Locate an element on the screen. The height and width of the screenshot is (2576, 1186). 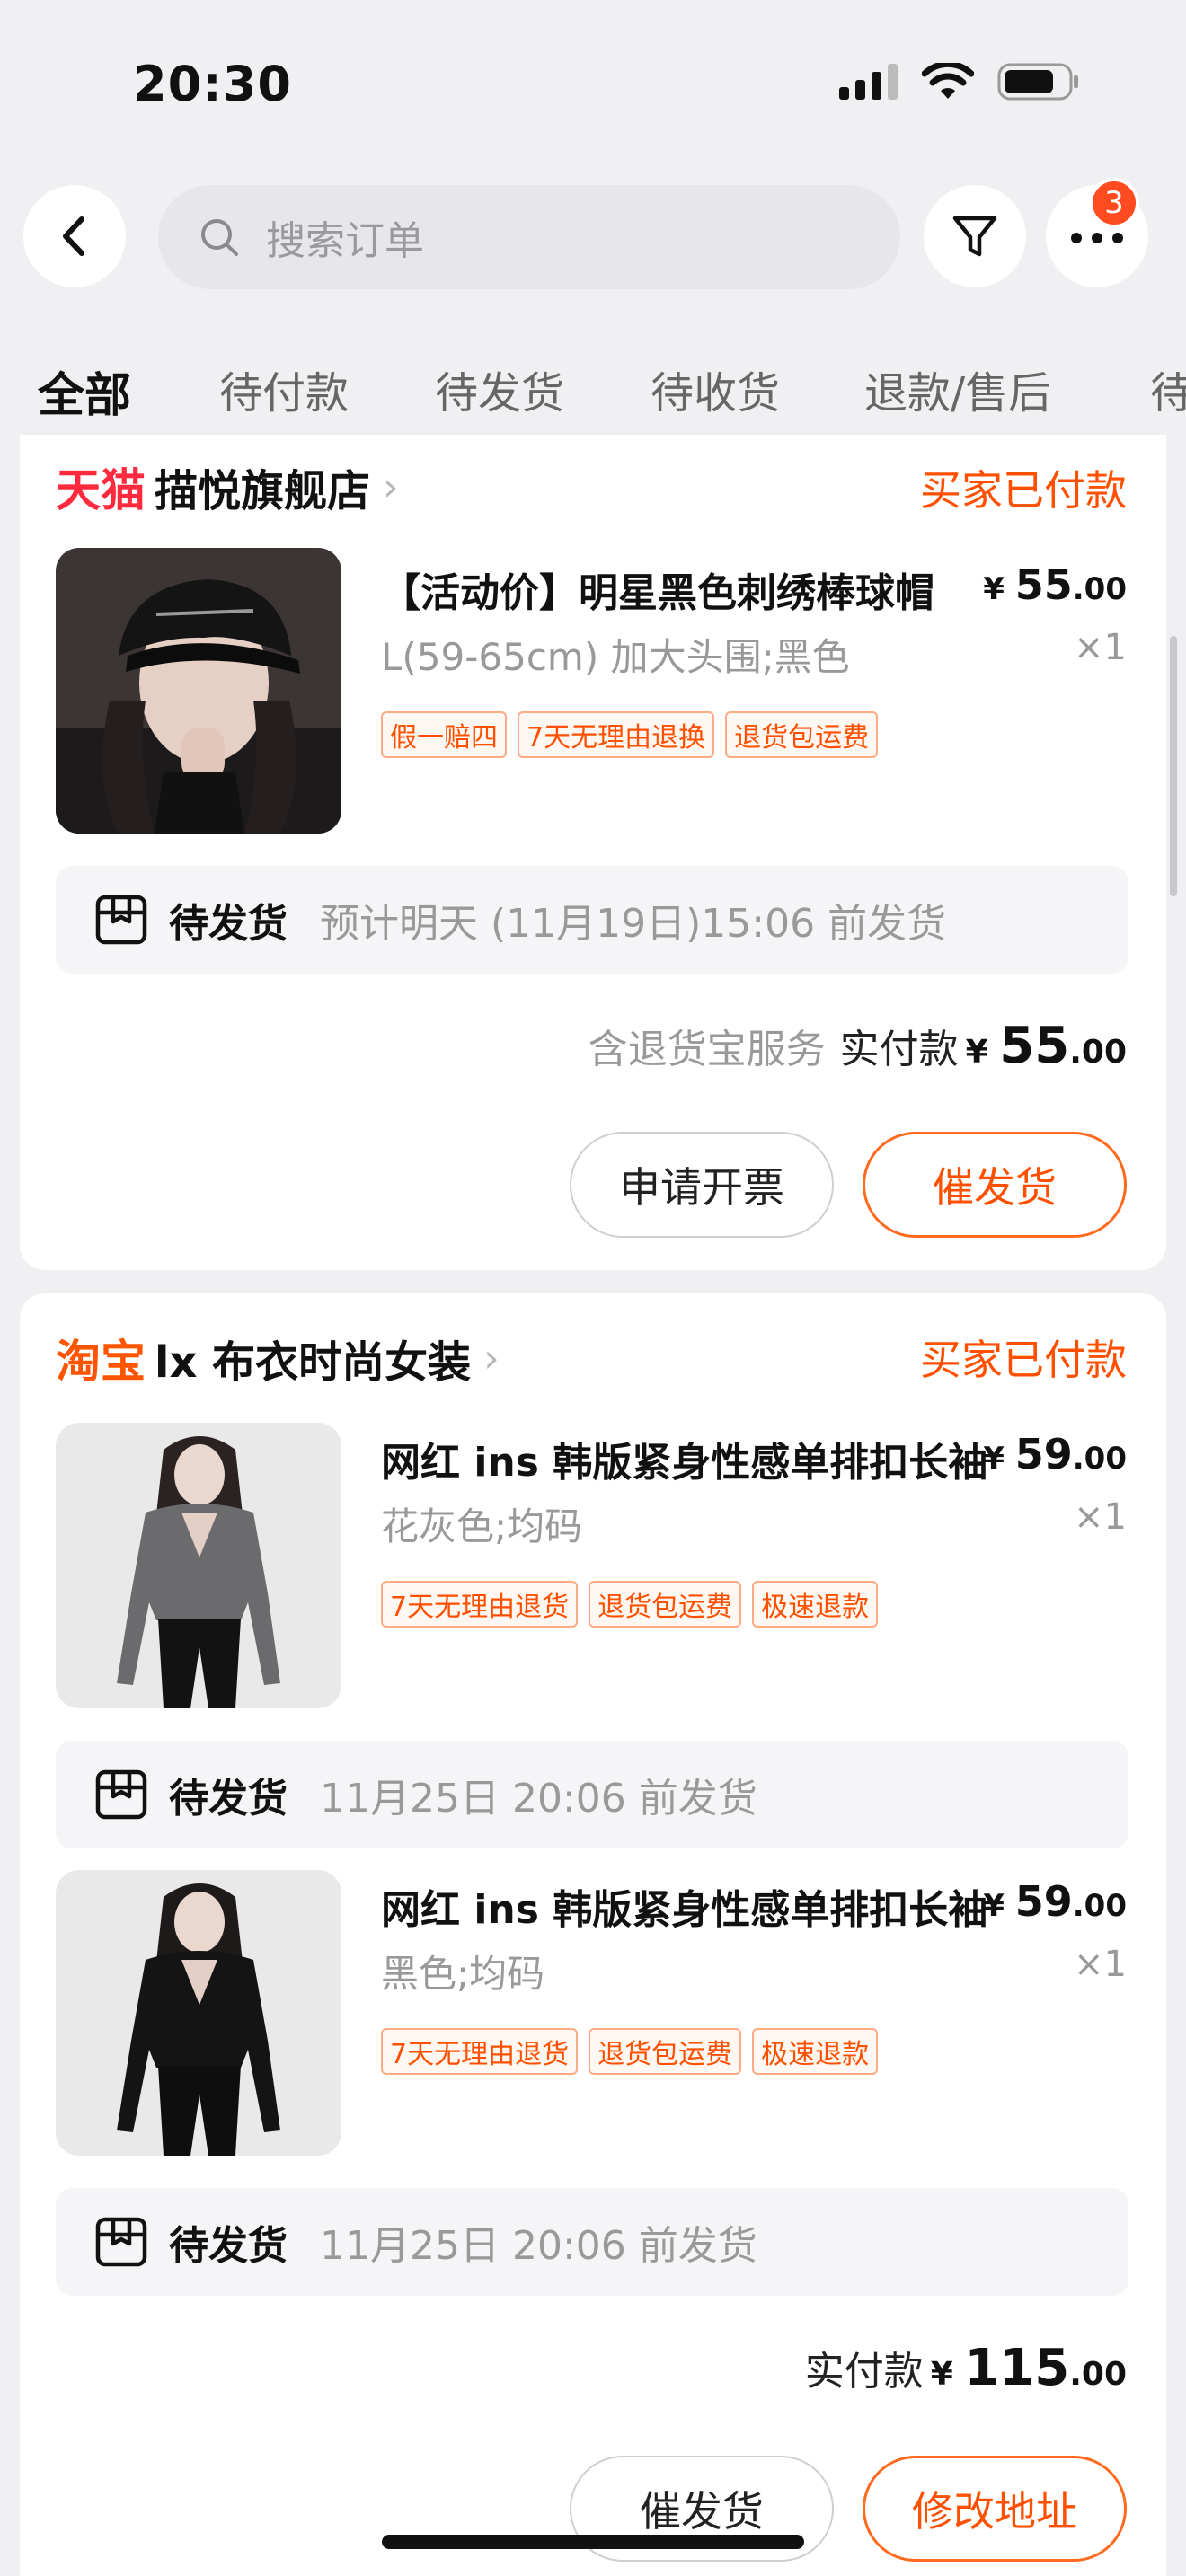
shop-header: 淘宝 lx 布衣时尚女装 › is located at coordinates (278, 1358).